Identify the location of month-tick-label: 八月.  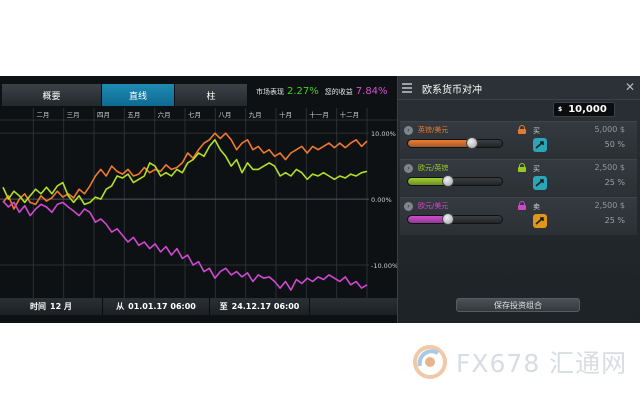
(224, 115).